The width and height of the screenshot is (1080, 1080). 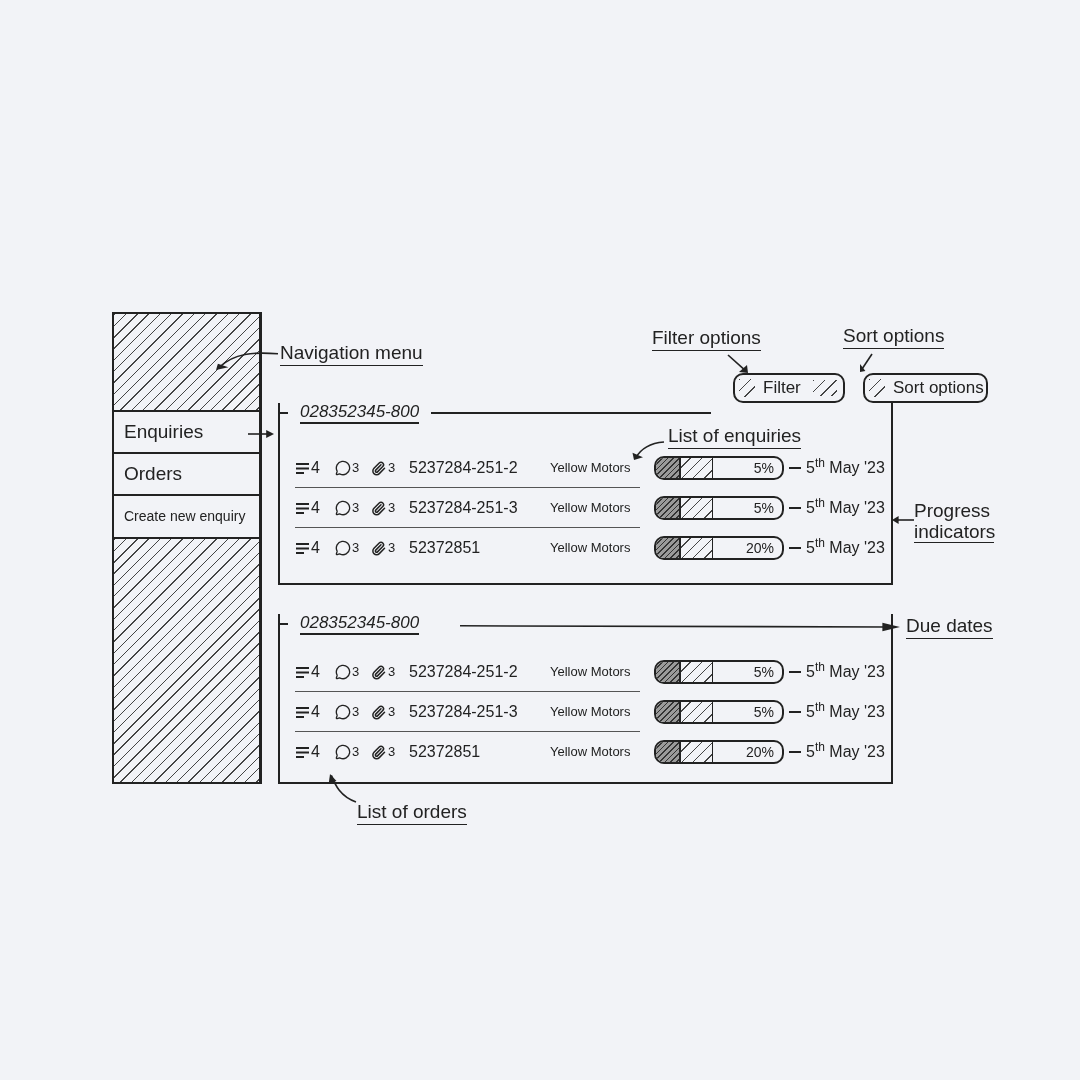 What do you see at coordinates (949, 626) in the screenshot?
I see `annotation-label: Due dates` at bounding box center [949, 626].